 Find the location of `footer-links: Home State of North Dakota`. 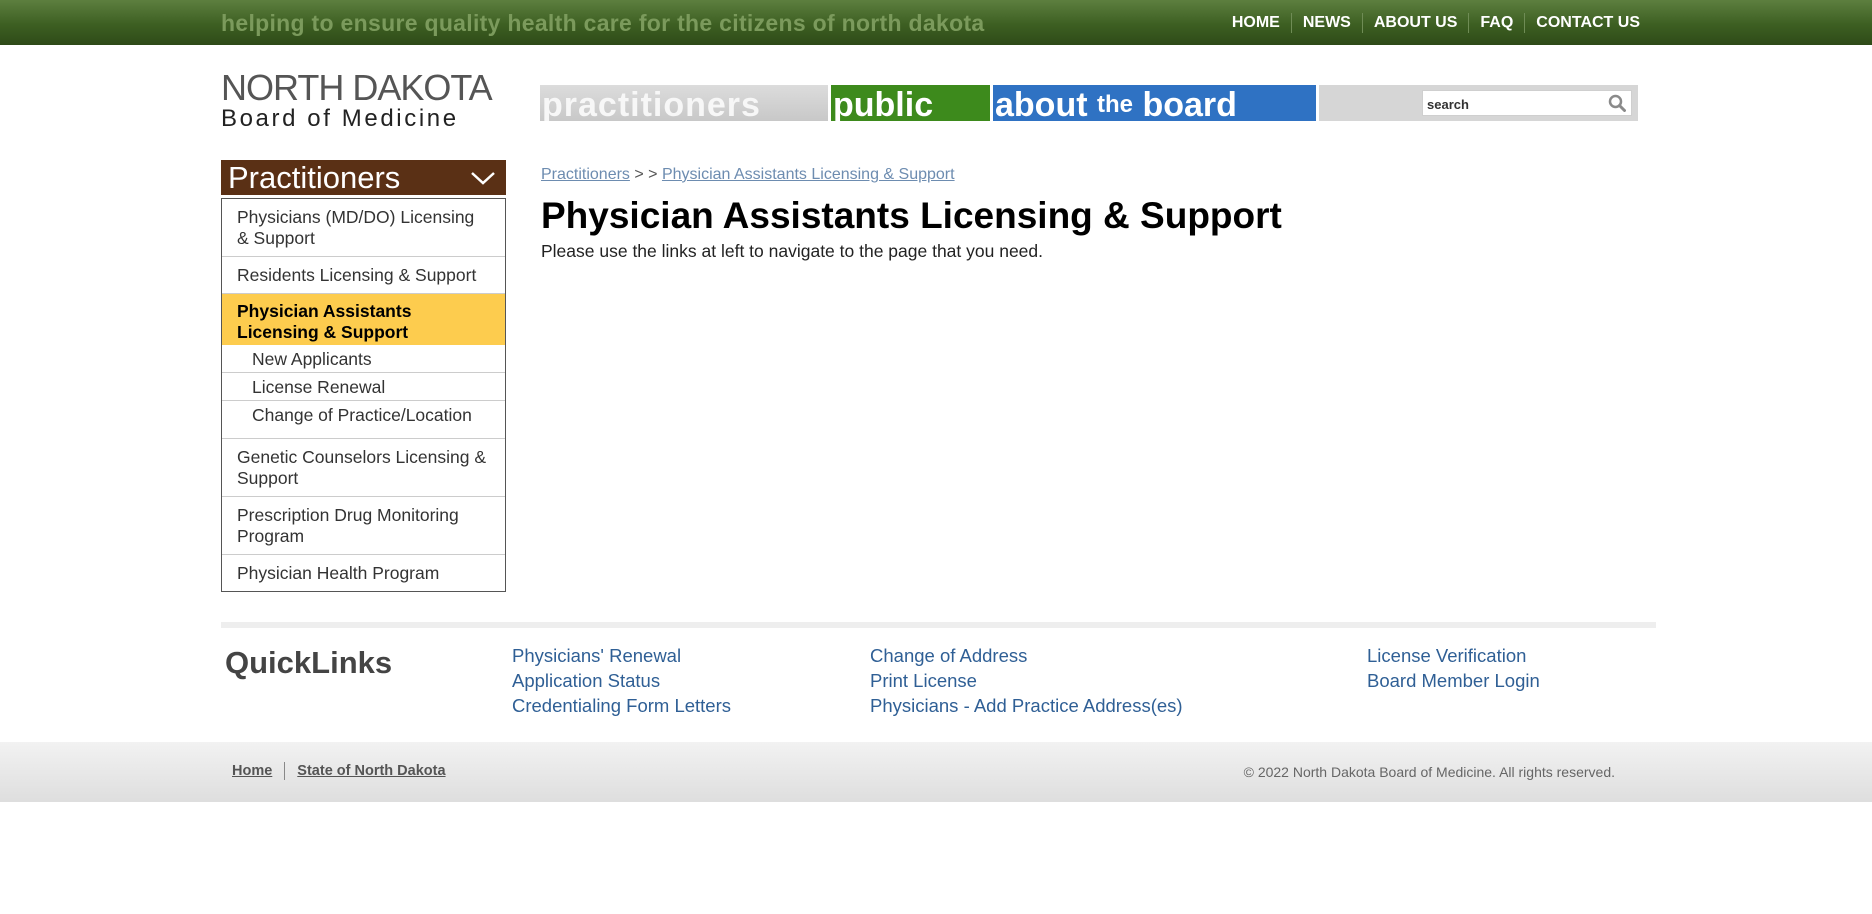

footer-links: Home State of North Dakota is located at coordinates (345, 771).